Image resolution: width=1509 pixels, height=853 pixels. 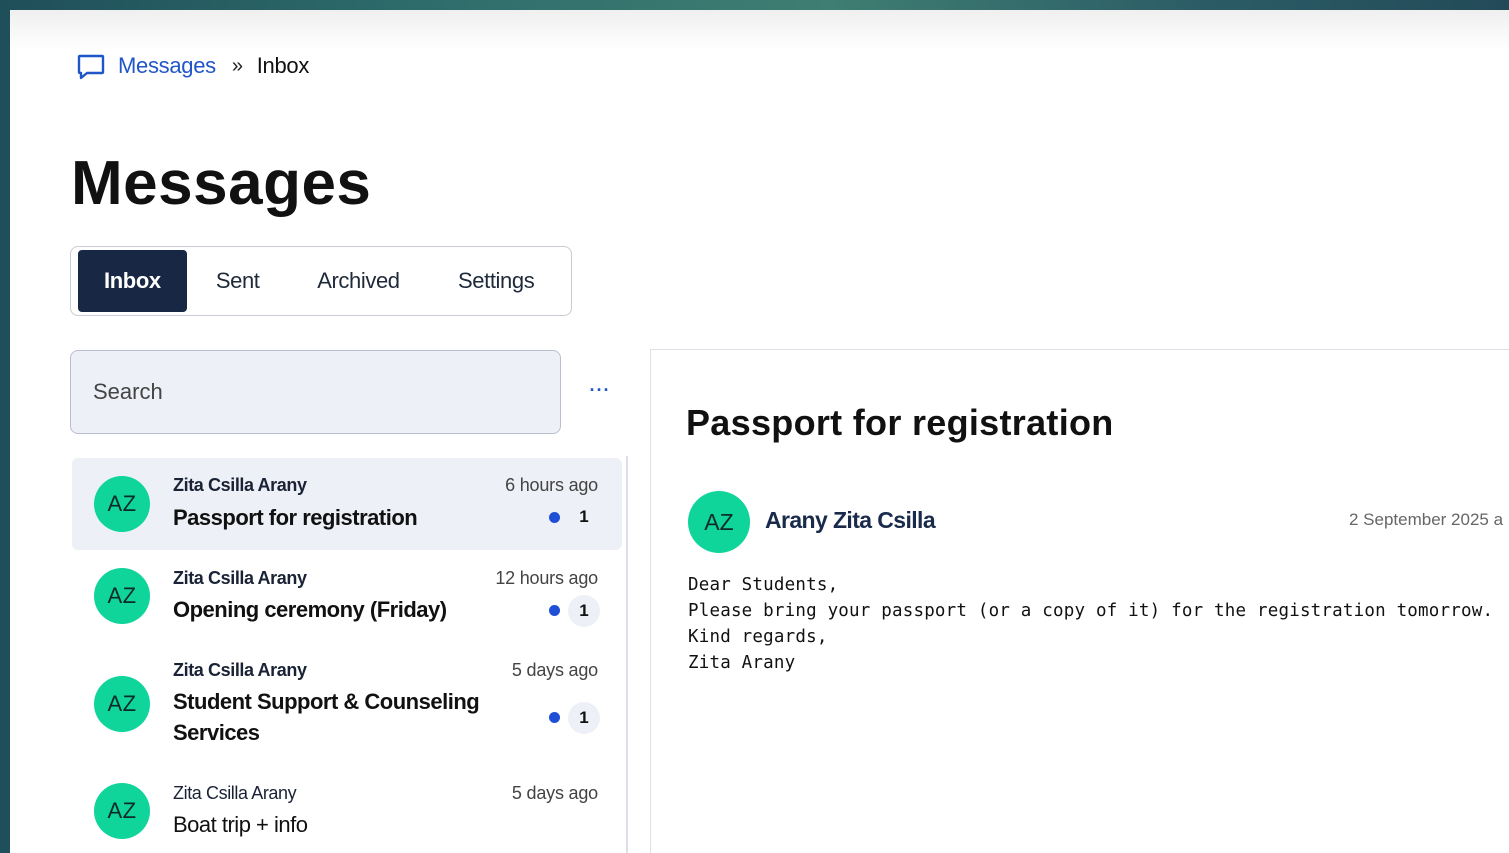 I want to click on top-shade, so click(x=759, y=30).